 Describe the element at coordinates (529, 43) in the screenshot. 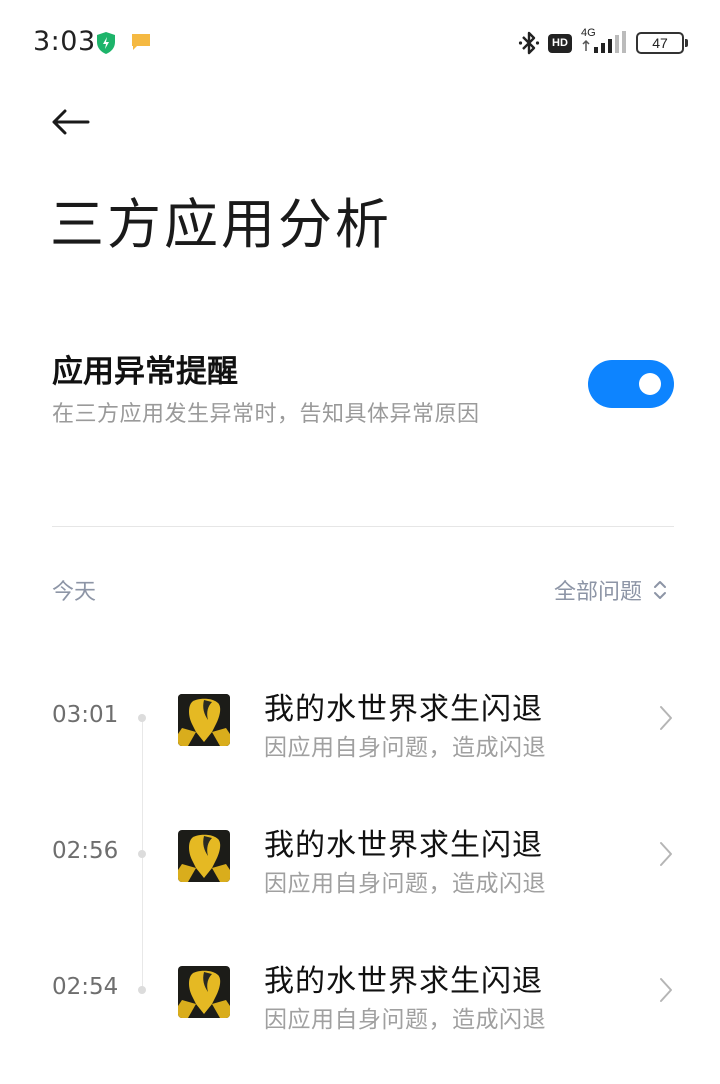

I see `bluetooth-icon` at that location.